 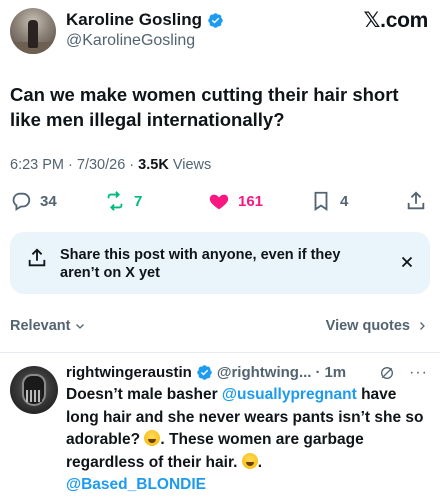 I want to click on post-meta: 6:23 PM · 7/30/26 · 3.5K Views, so click(x=110, y=165).